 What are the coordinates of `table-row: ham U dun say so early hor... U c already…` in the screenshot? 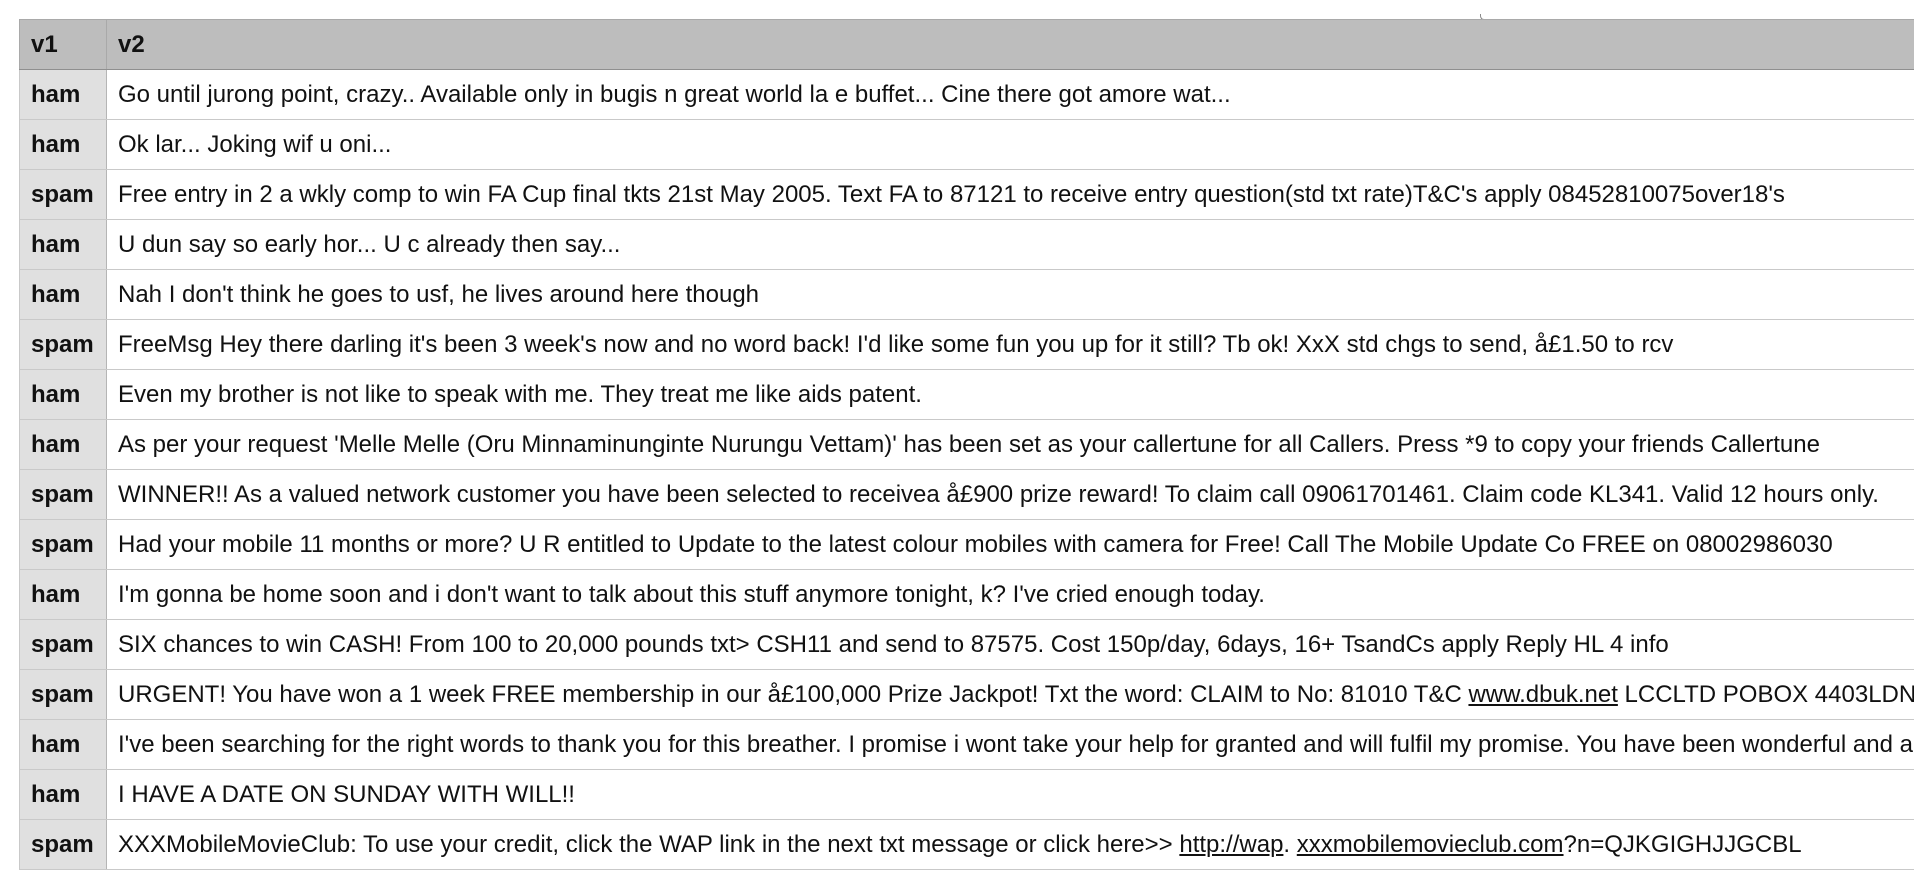 It's located at (966, 244).